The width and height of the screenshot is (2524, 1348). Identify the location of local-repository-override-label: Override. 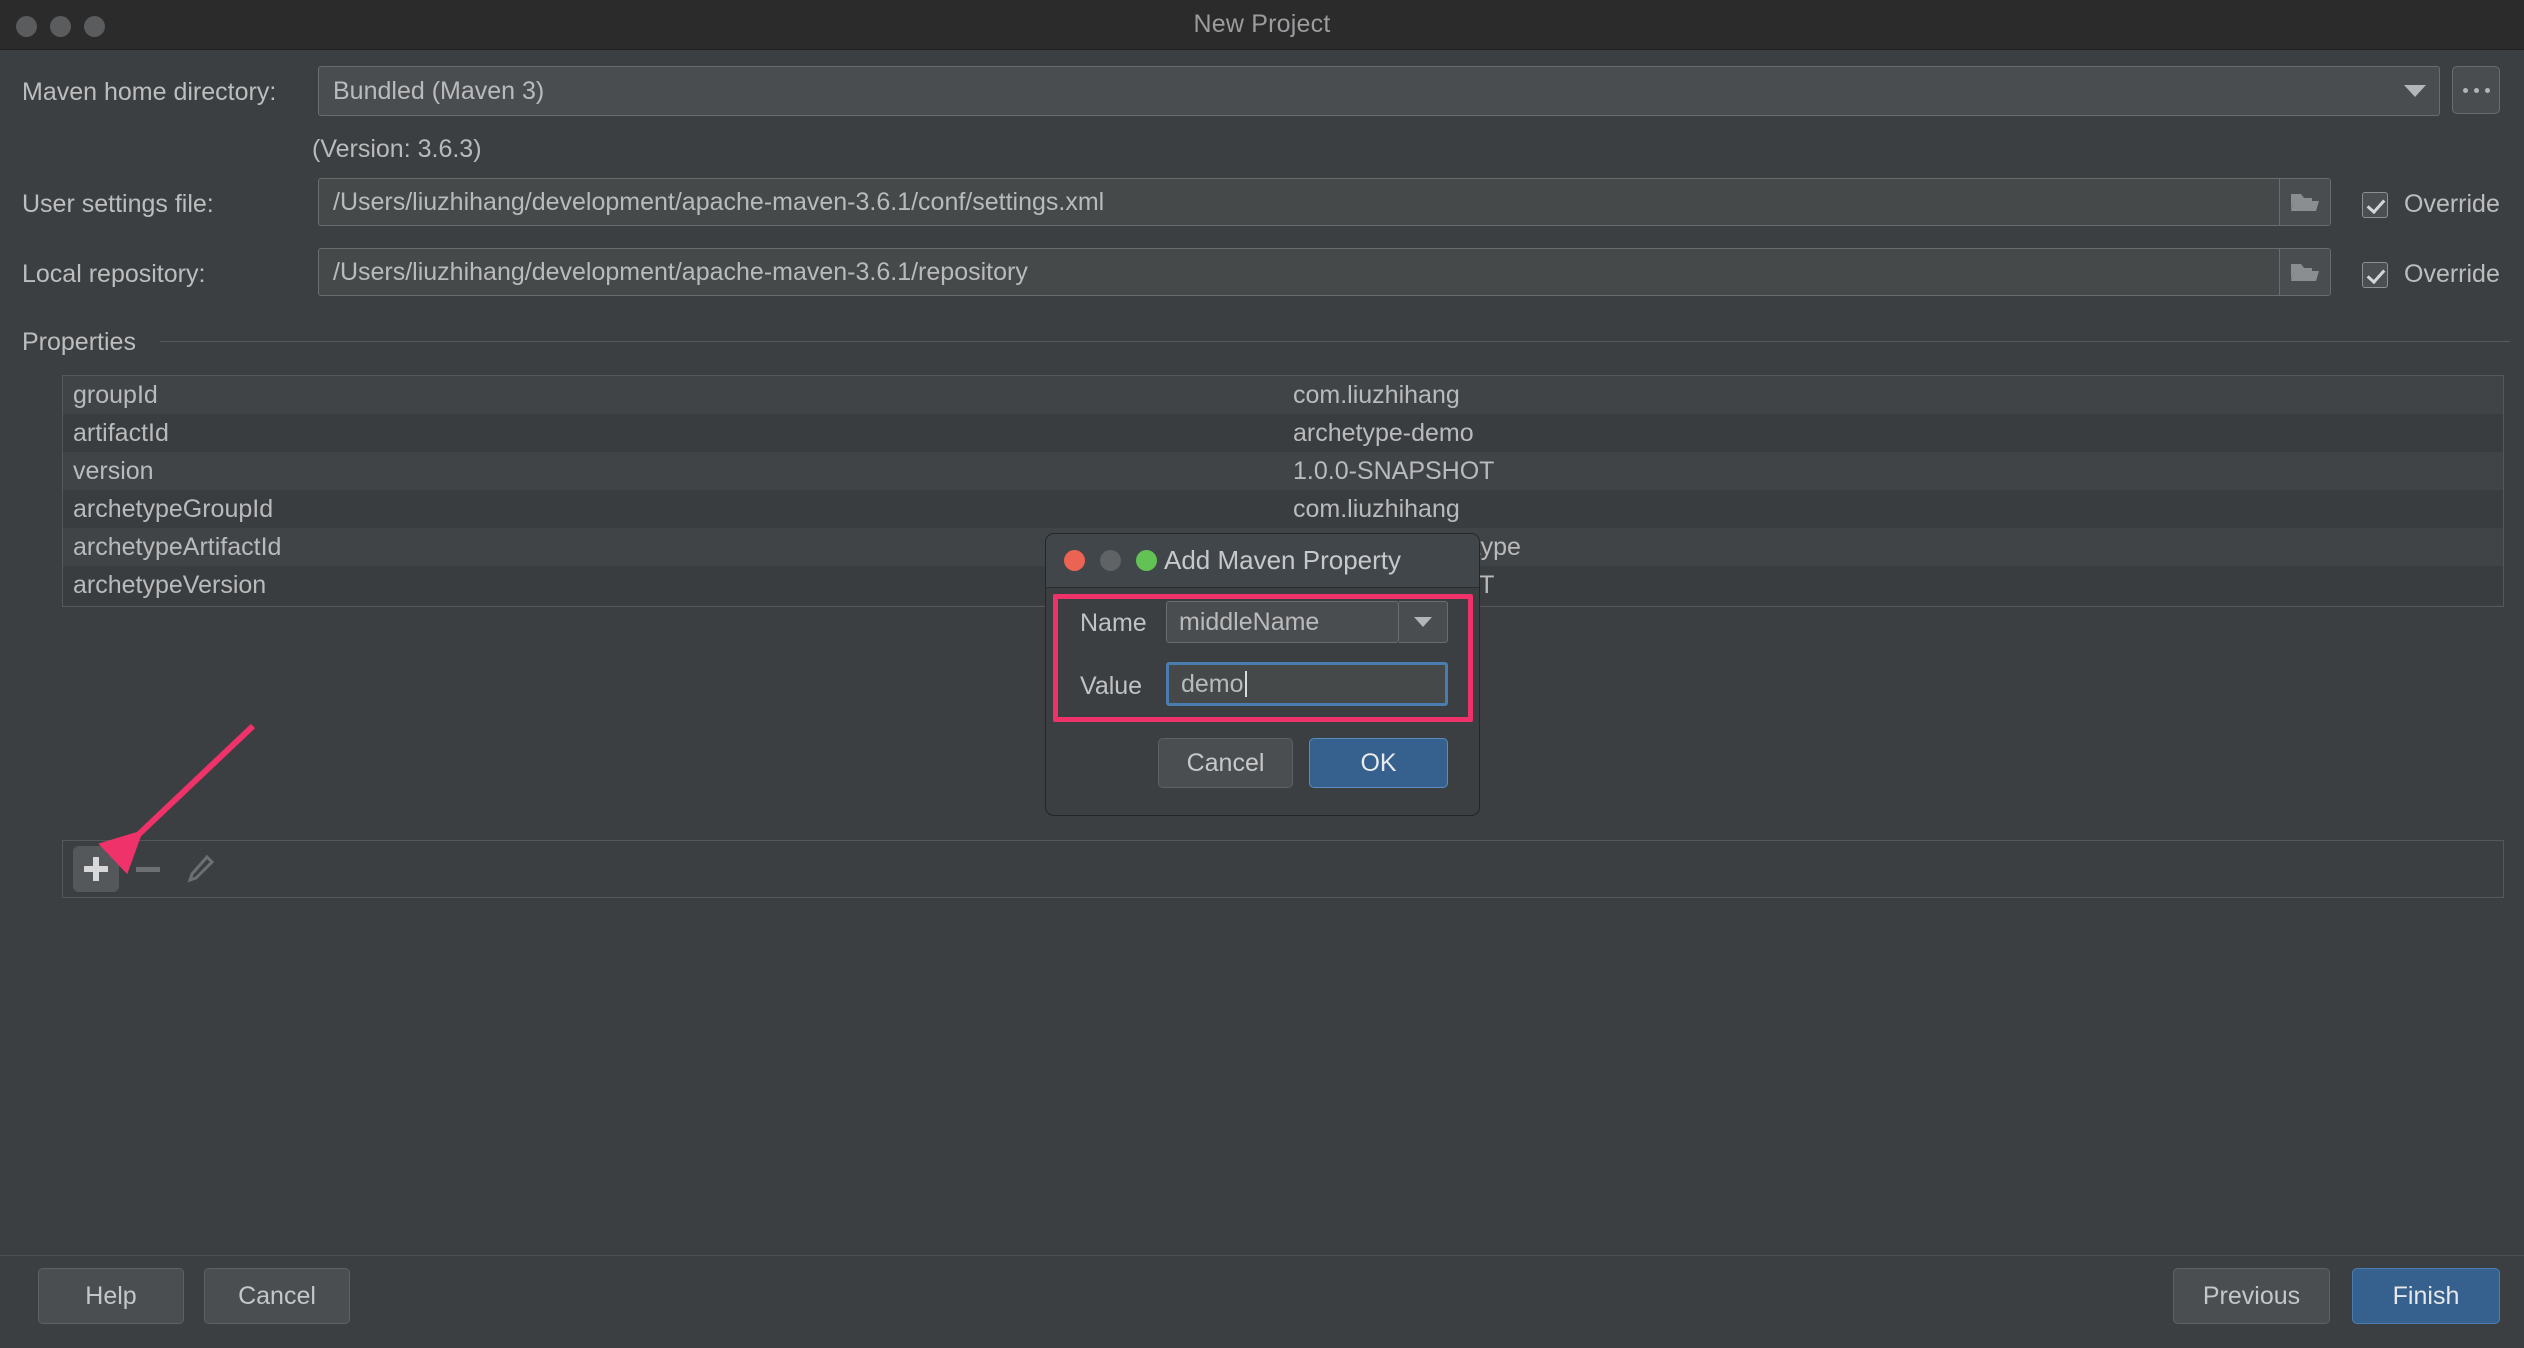
(2452, 274).